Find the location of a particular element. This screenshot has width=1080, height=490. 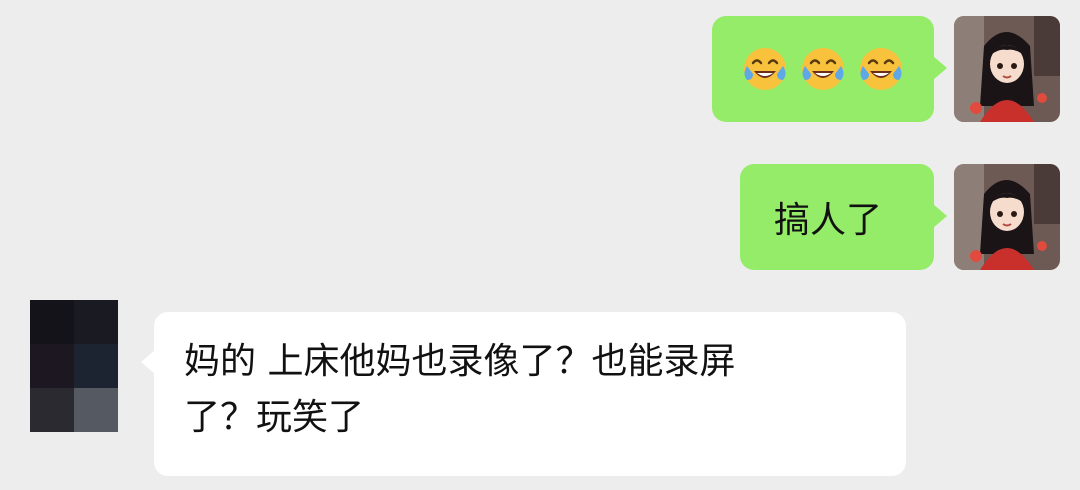

message-text-line: 妈的 上床他妈也录像了？也能录屏 is located at coordinates (460, 361).